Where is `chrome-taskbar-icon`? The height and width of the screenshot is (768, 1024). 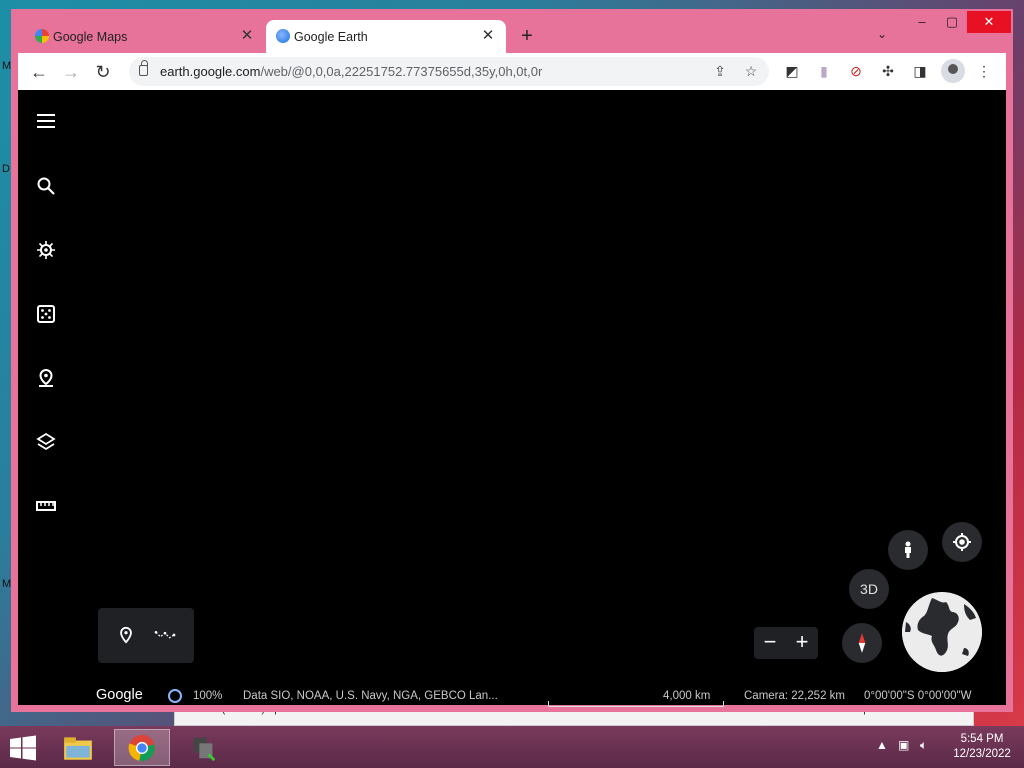 chrome-taskbar-icon is located at coordinates (142, 747).